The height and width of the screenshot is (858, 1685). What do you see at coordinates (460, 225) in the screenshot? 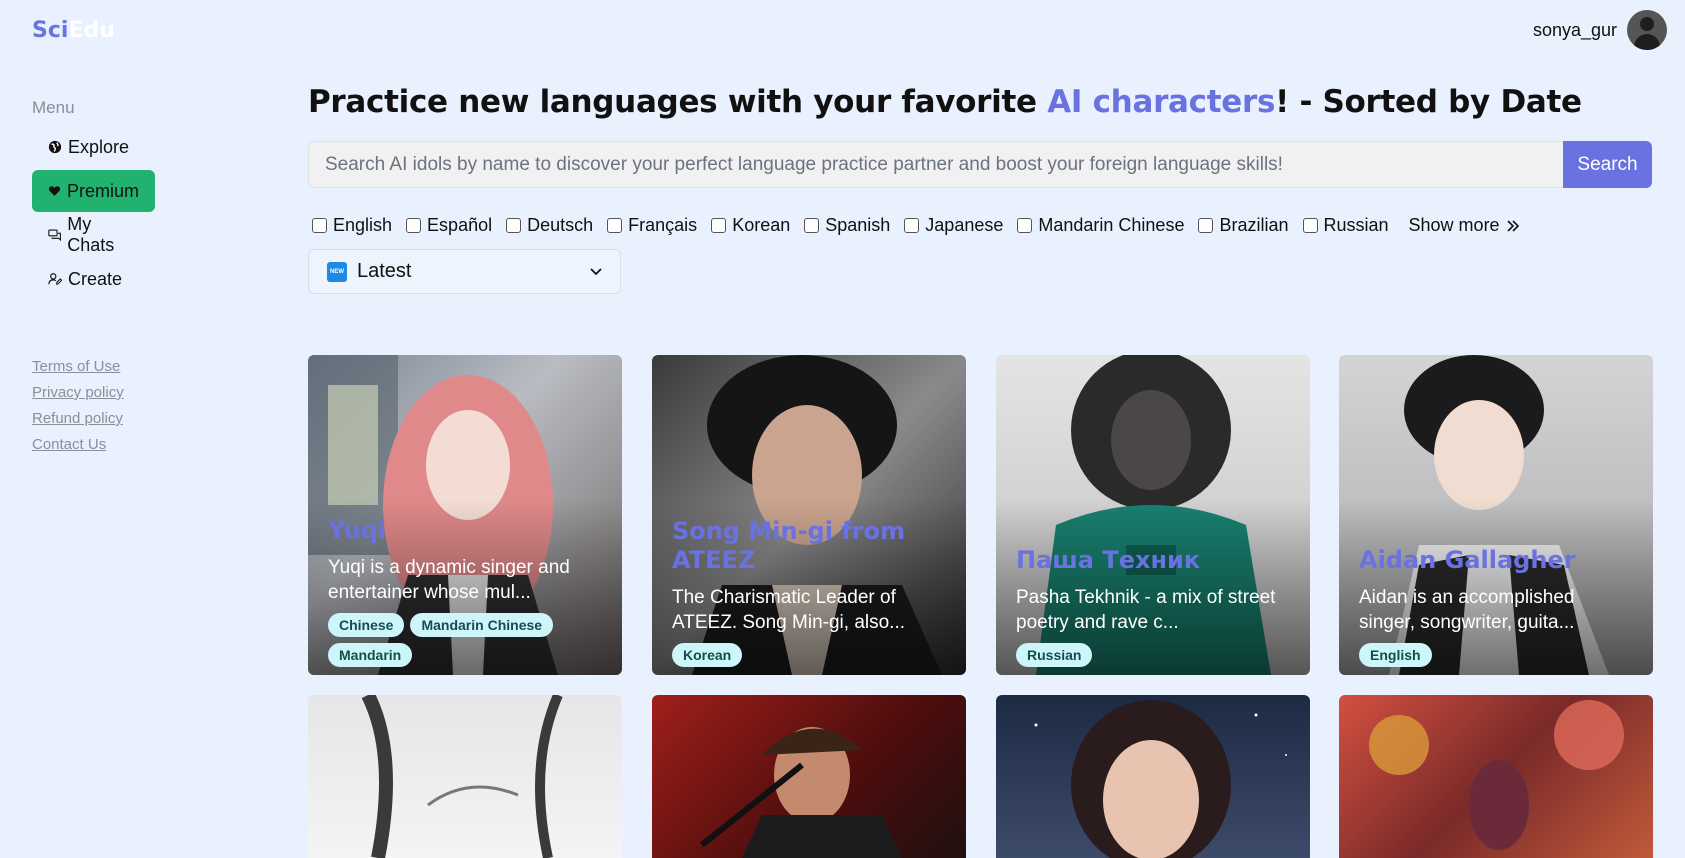
I see `language-label: Español` at bounding box center [460, 225].